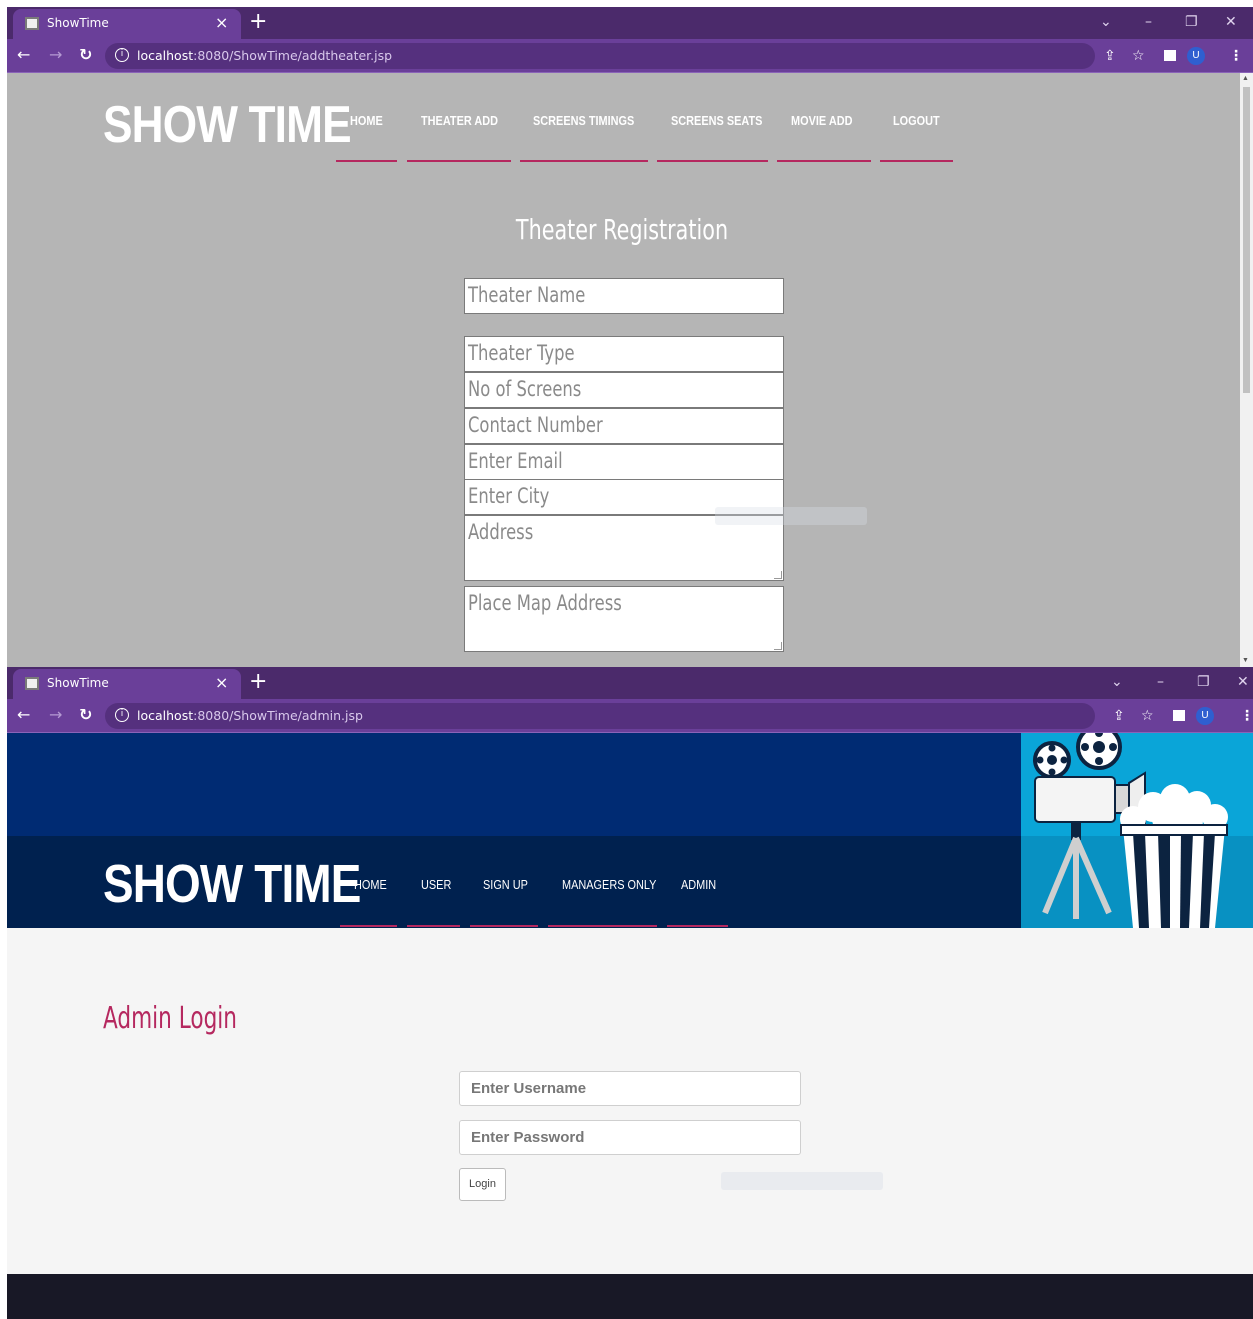  What do you see at coordinates (600, 716) in the screenshot?
I see `address-bar: i localhost:8080/ShowTime/admin.jsp` at bounding box center [600, 716].